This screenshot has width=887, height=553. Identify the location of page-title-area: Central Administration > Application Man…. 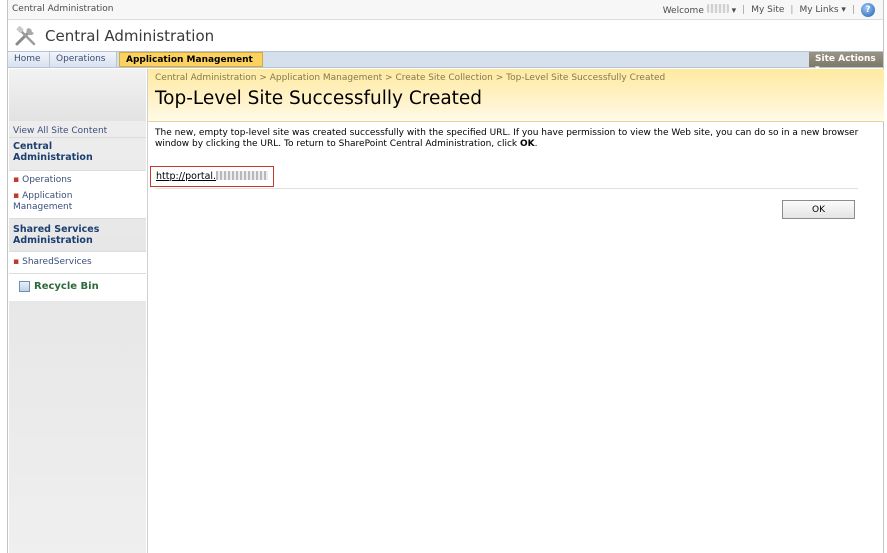
(516, 95).